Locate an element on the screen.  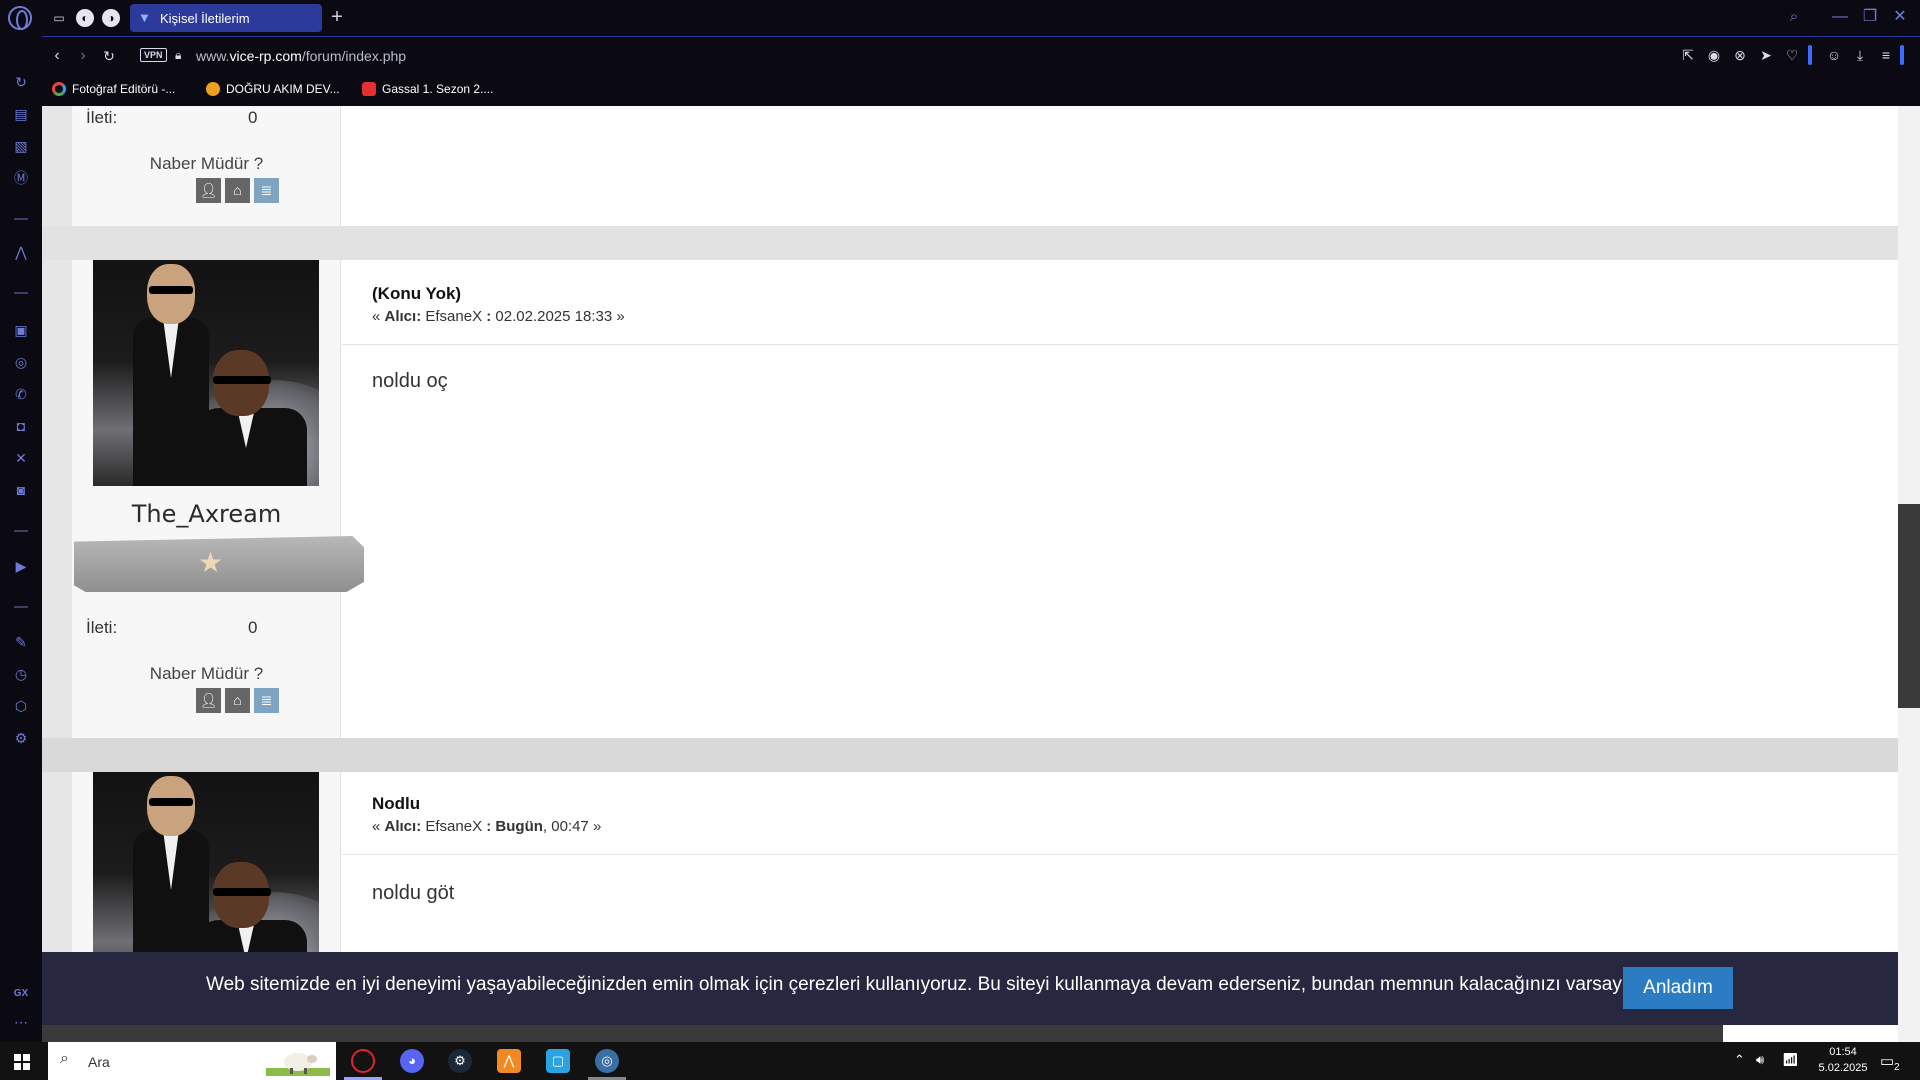
post-title: (Konu Yok) is located at coordinates (416, 294).